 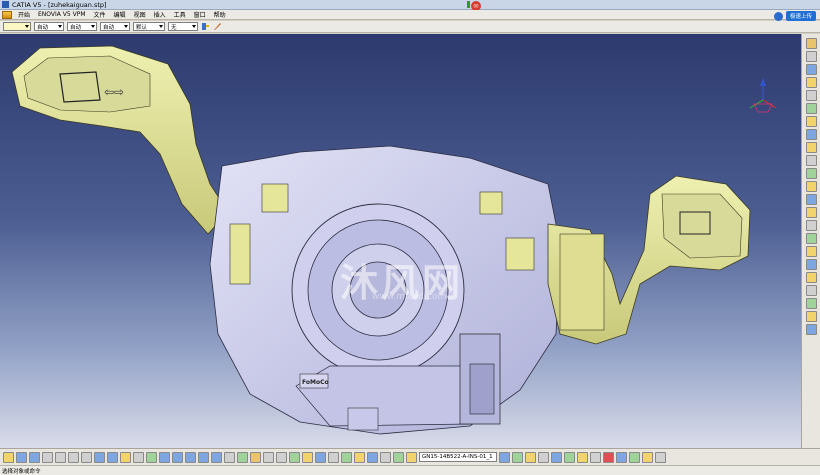 What do you see at coordinates (109, 27) in the screenshot?
I see `line-weight-value: 自动` at bounding box center [109, 27].